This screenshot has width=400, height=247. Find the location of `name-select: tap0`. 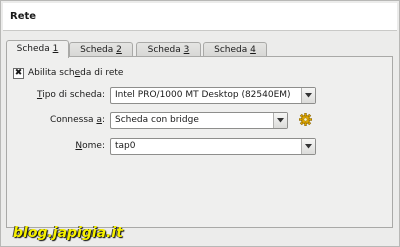

name-select: tap0 is located at coordinates (213, 146).